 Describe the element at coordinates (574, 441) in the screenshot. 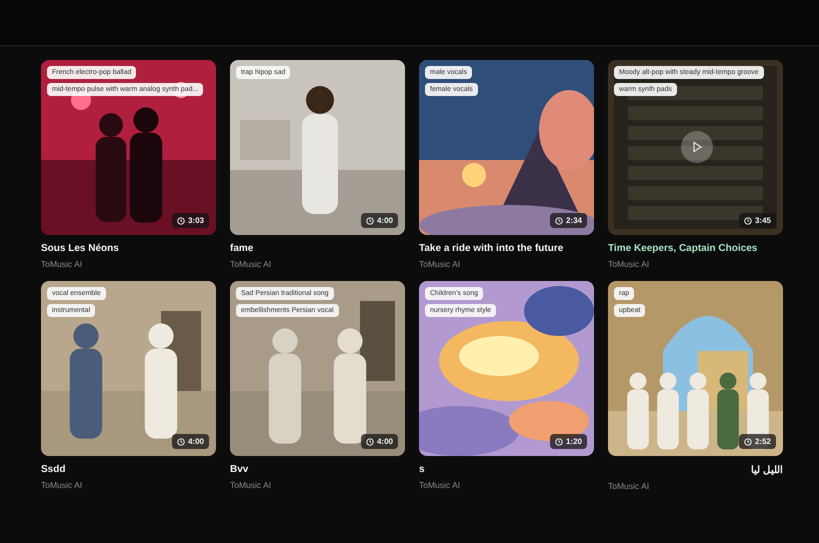

I see `duration-text: 1:20` at that location.